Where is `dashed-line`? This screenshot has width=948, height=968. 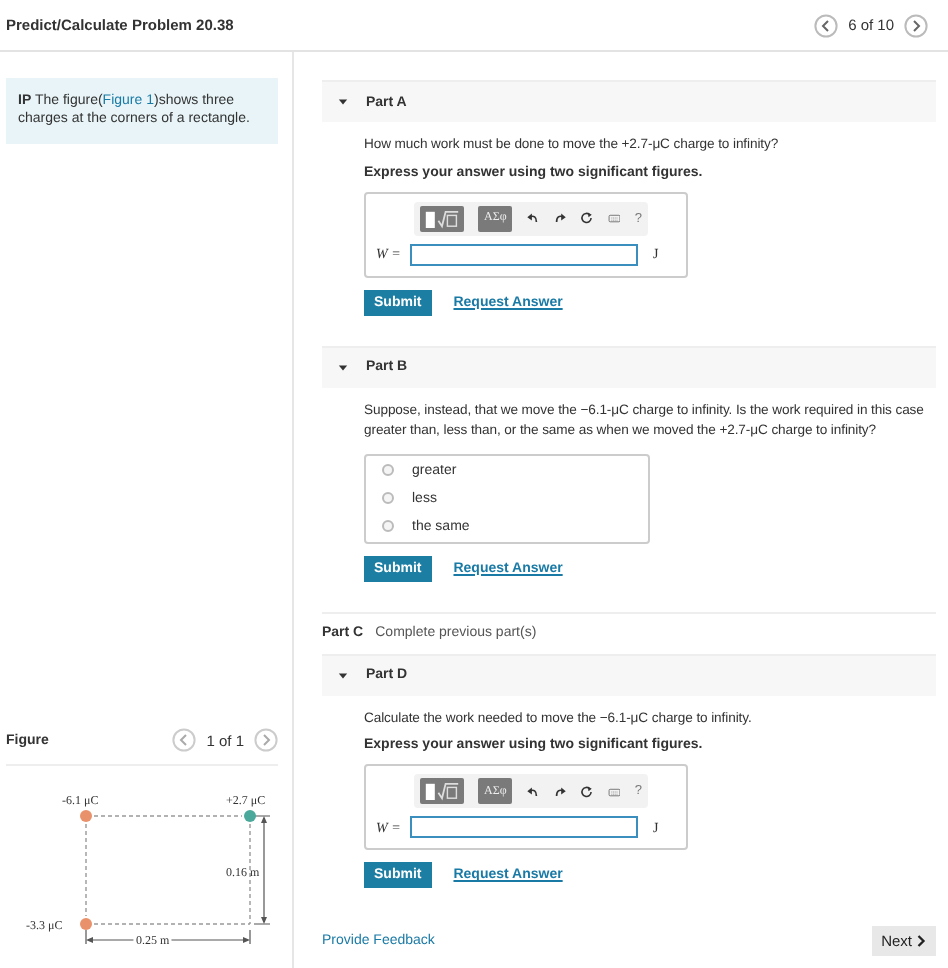 dashed-line is located at coordinates (86, 870).